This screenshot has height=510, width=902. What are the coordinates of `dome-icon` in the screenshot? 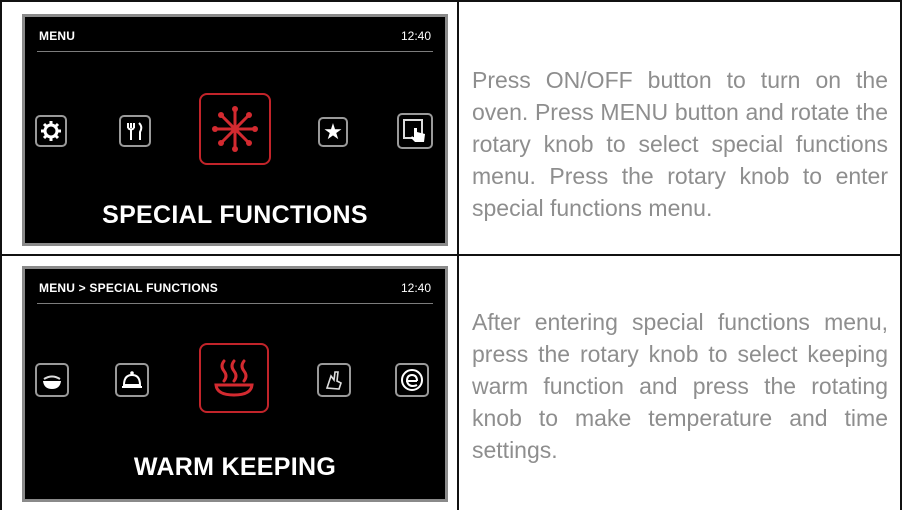 It's located at (132, 380).